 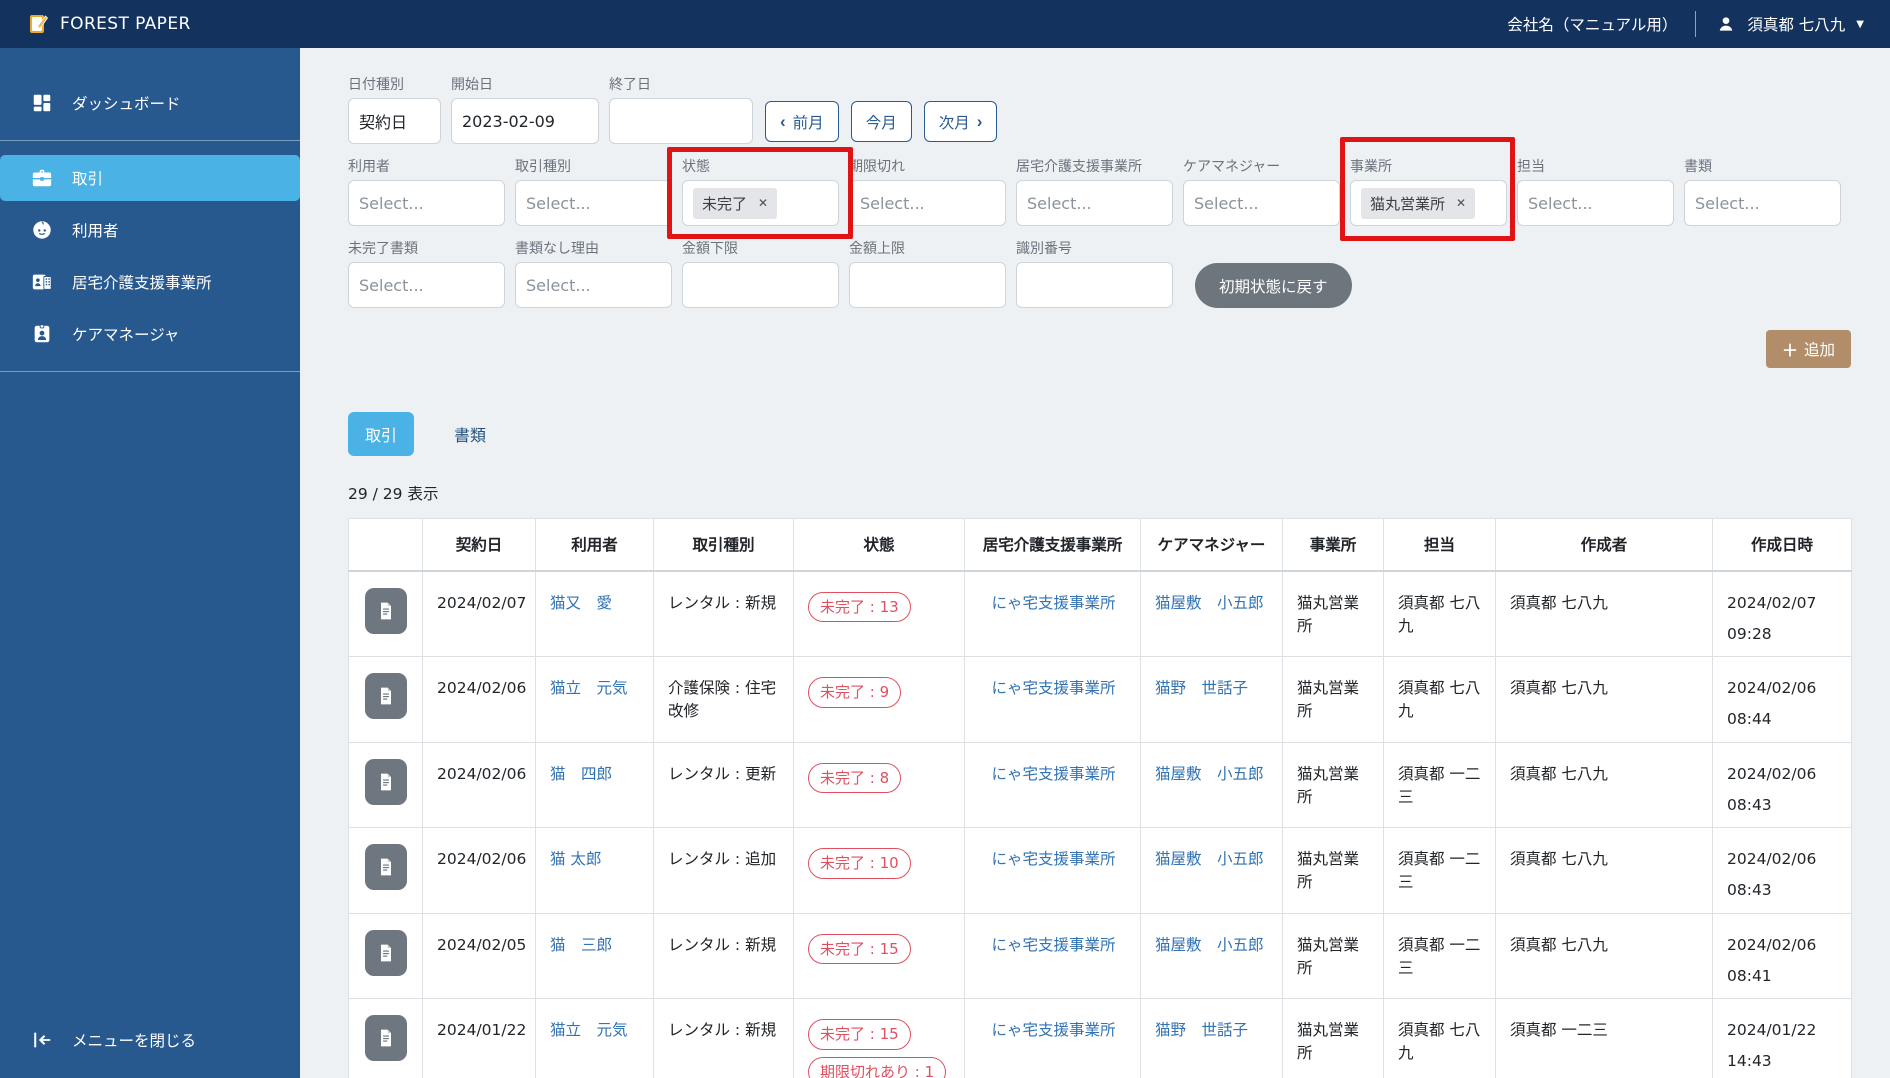 I want to click on briefcase-icon, so click(x=42, y=178).